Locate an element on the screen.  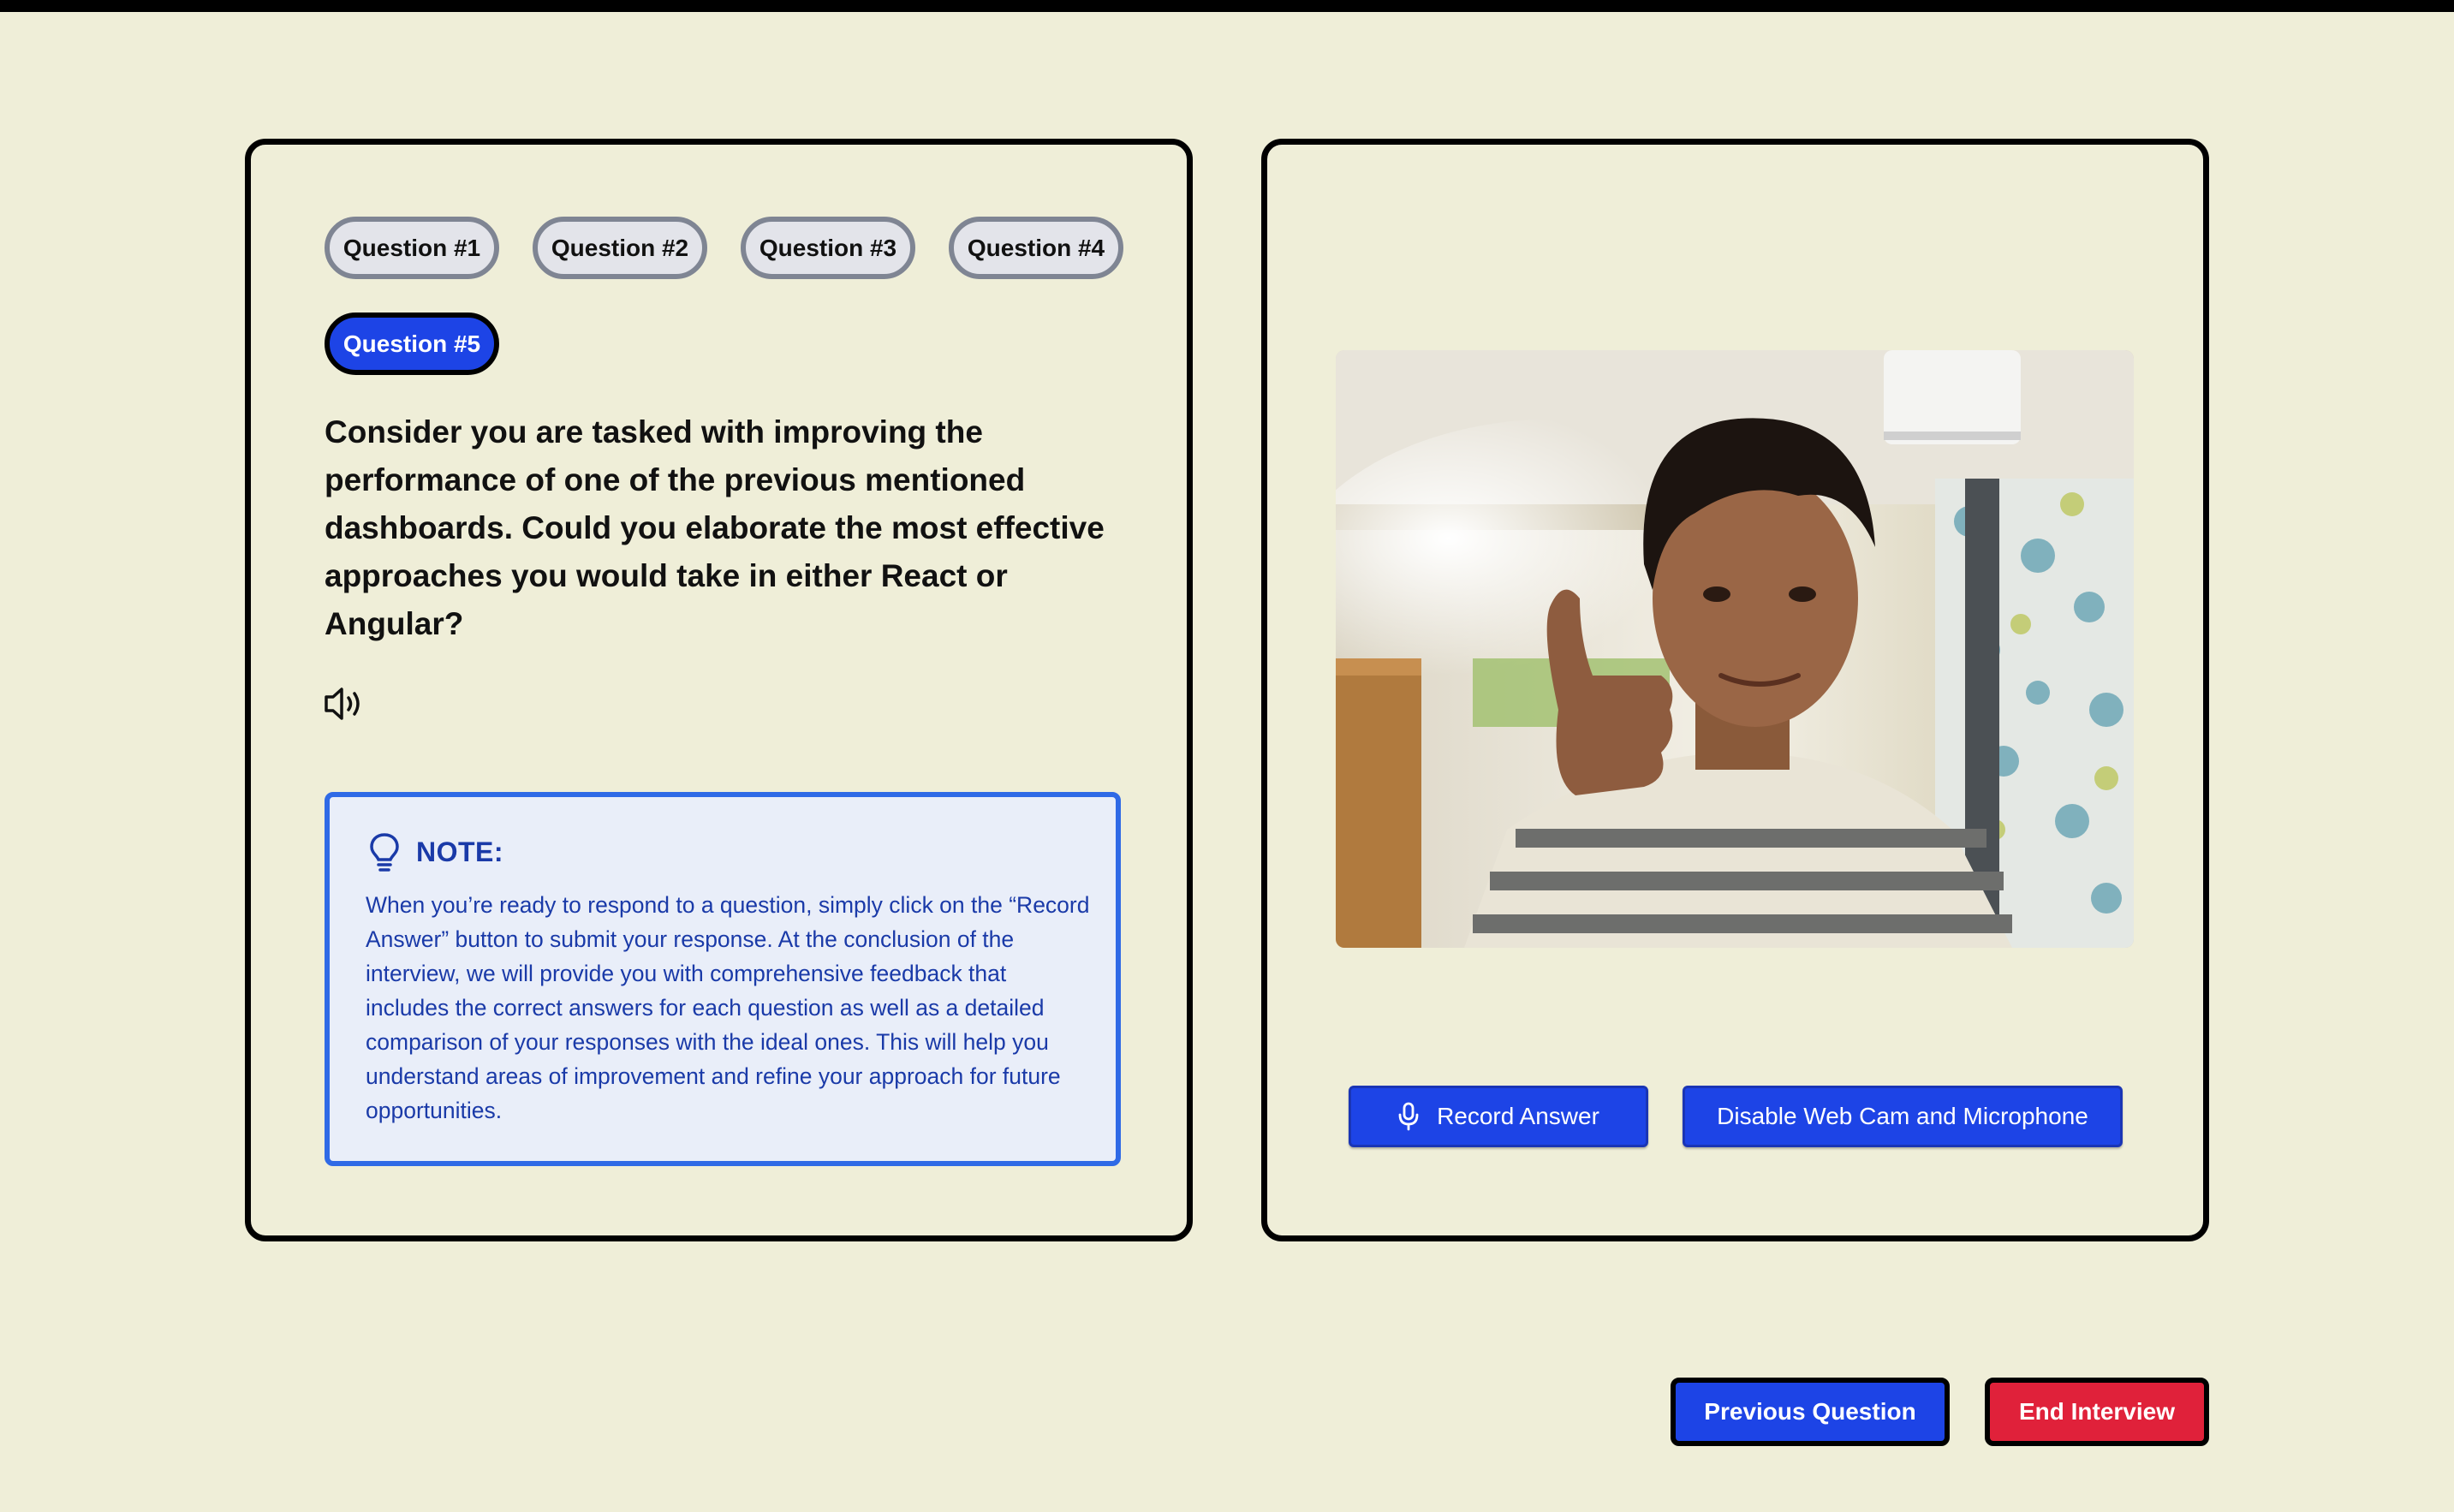
tab-question-3: Question #3 is located at coordinates (828, 248).